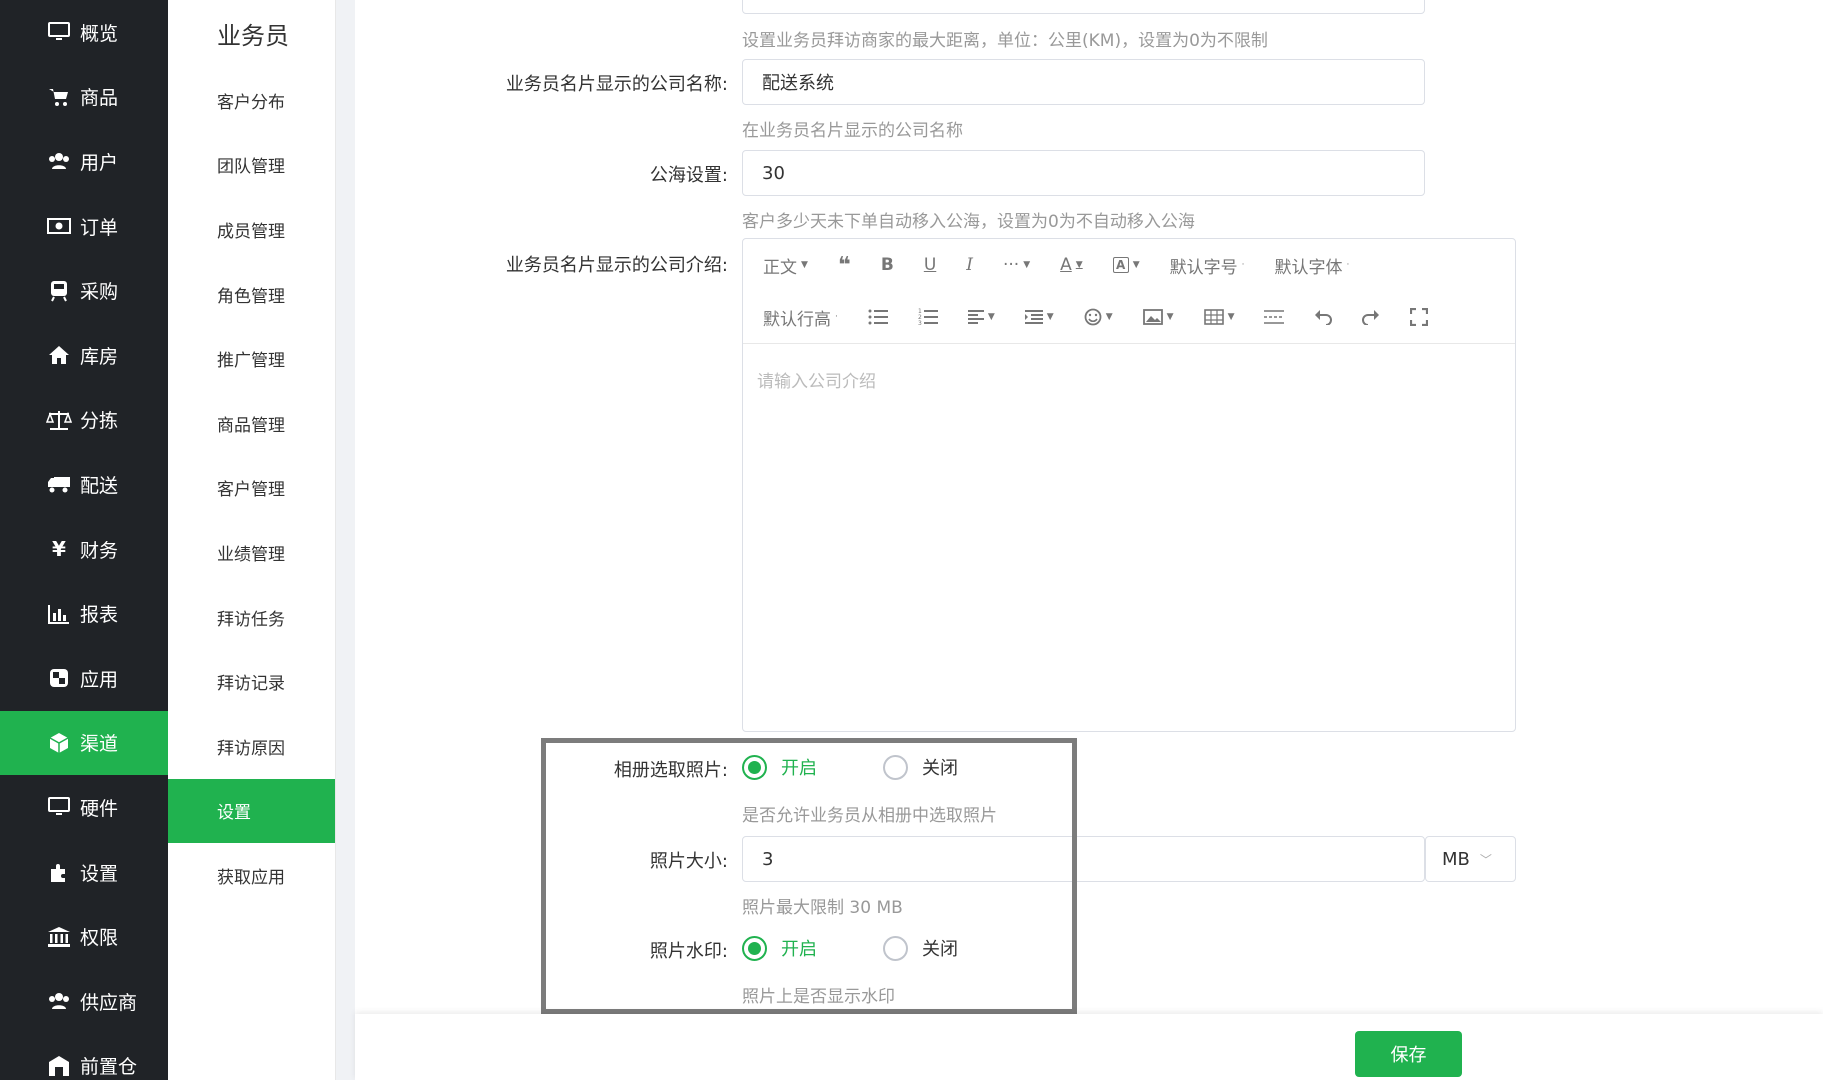 This screenshot has height=1080, width=1823. I want to click on form-footer: 保存, so click(1089, 1047).